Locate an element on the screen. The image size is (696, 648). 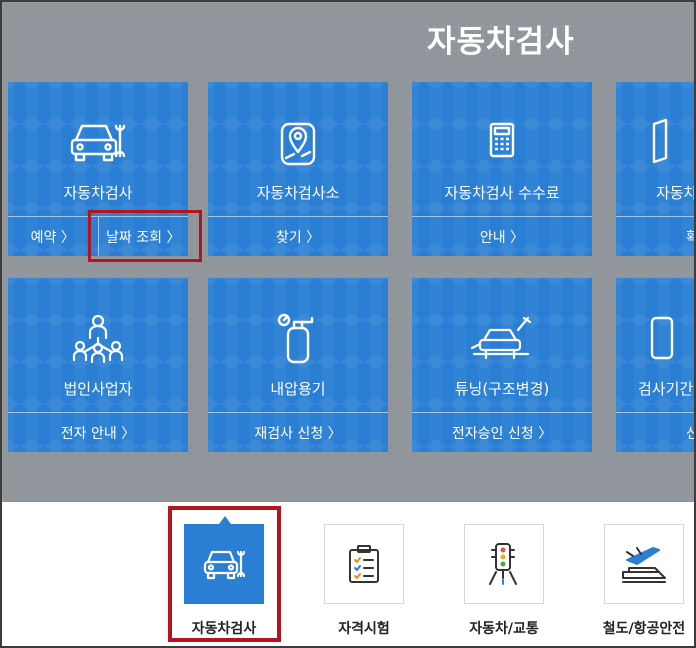
gas-cylinder-icon is located at coordinates (295, 338).